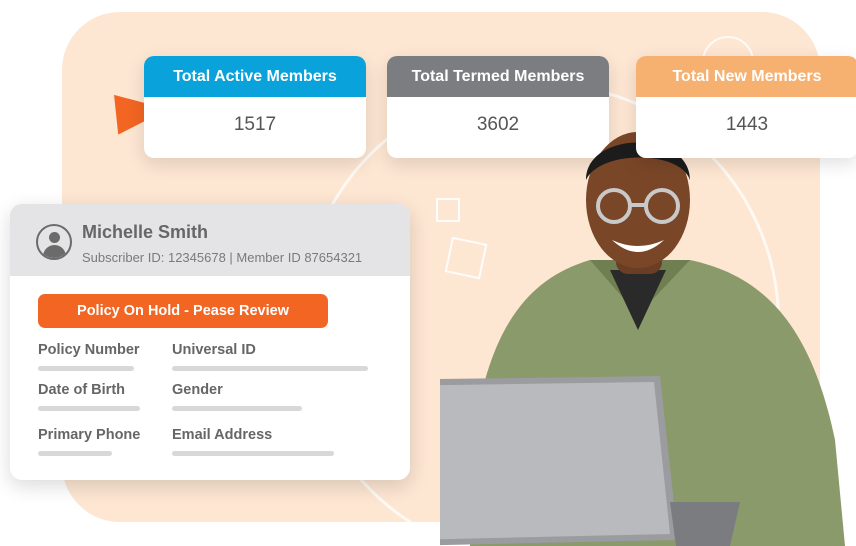  I want to click on field-value-policy-number, so click(86, 368).